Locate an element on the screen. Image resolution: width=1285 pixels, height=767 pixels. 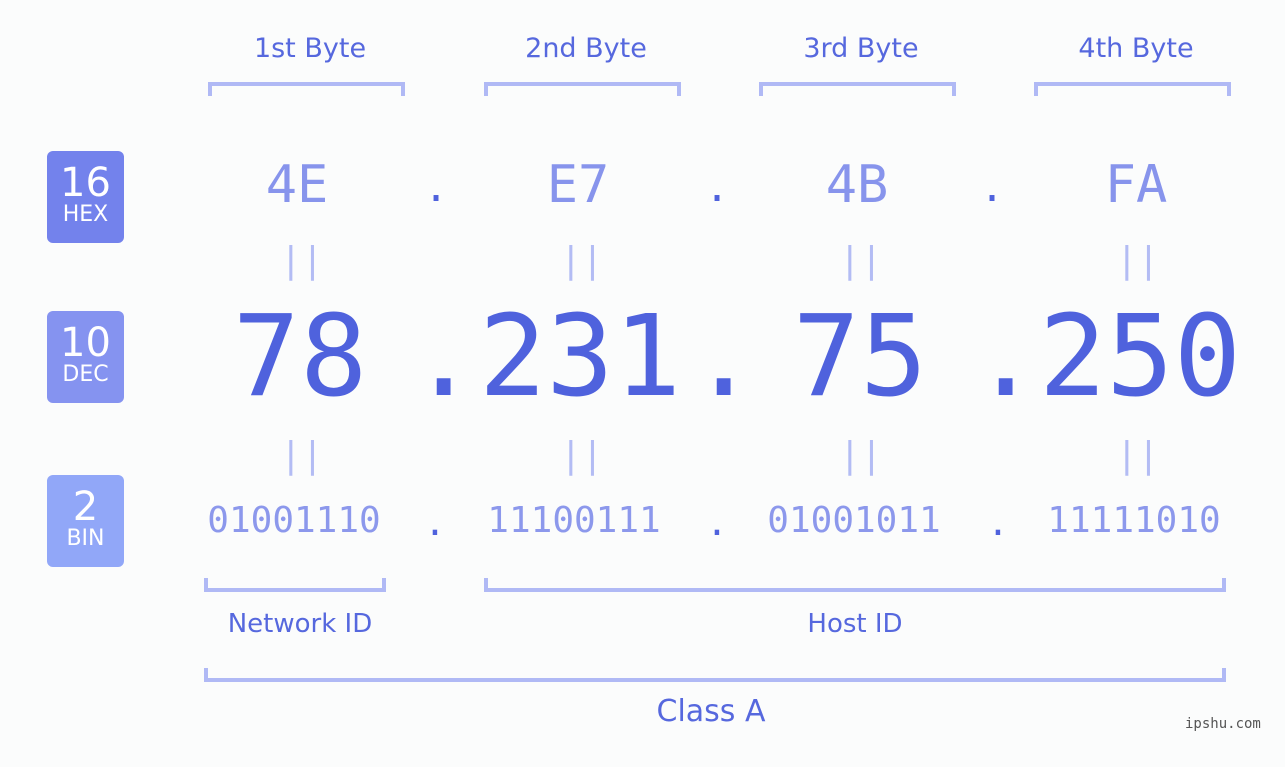
byte-label-3: 3rd Byte is located at coordinates (861, 48).